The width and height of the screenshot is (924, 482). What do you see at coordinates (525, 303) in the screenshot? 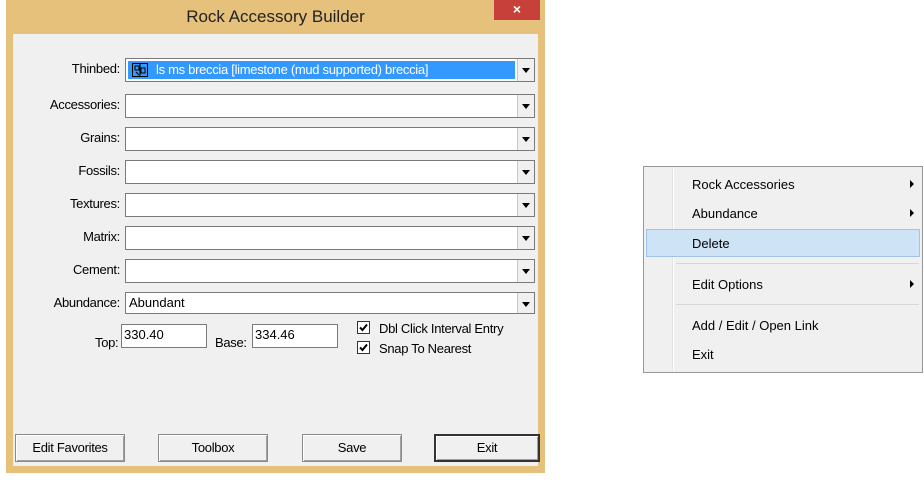
I see `abundance-dropdown-arrow-icon` at bounding box center [525, 303].